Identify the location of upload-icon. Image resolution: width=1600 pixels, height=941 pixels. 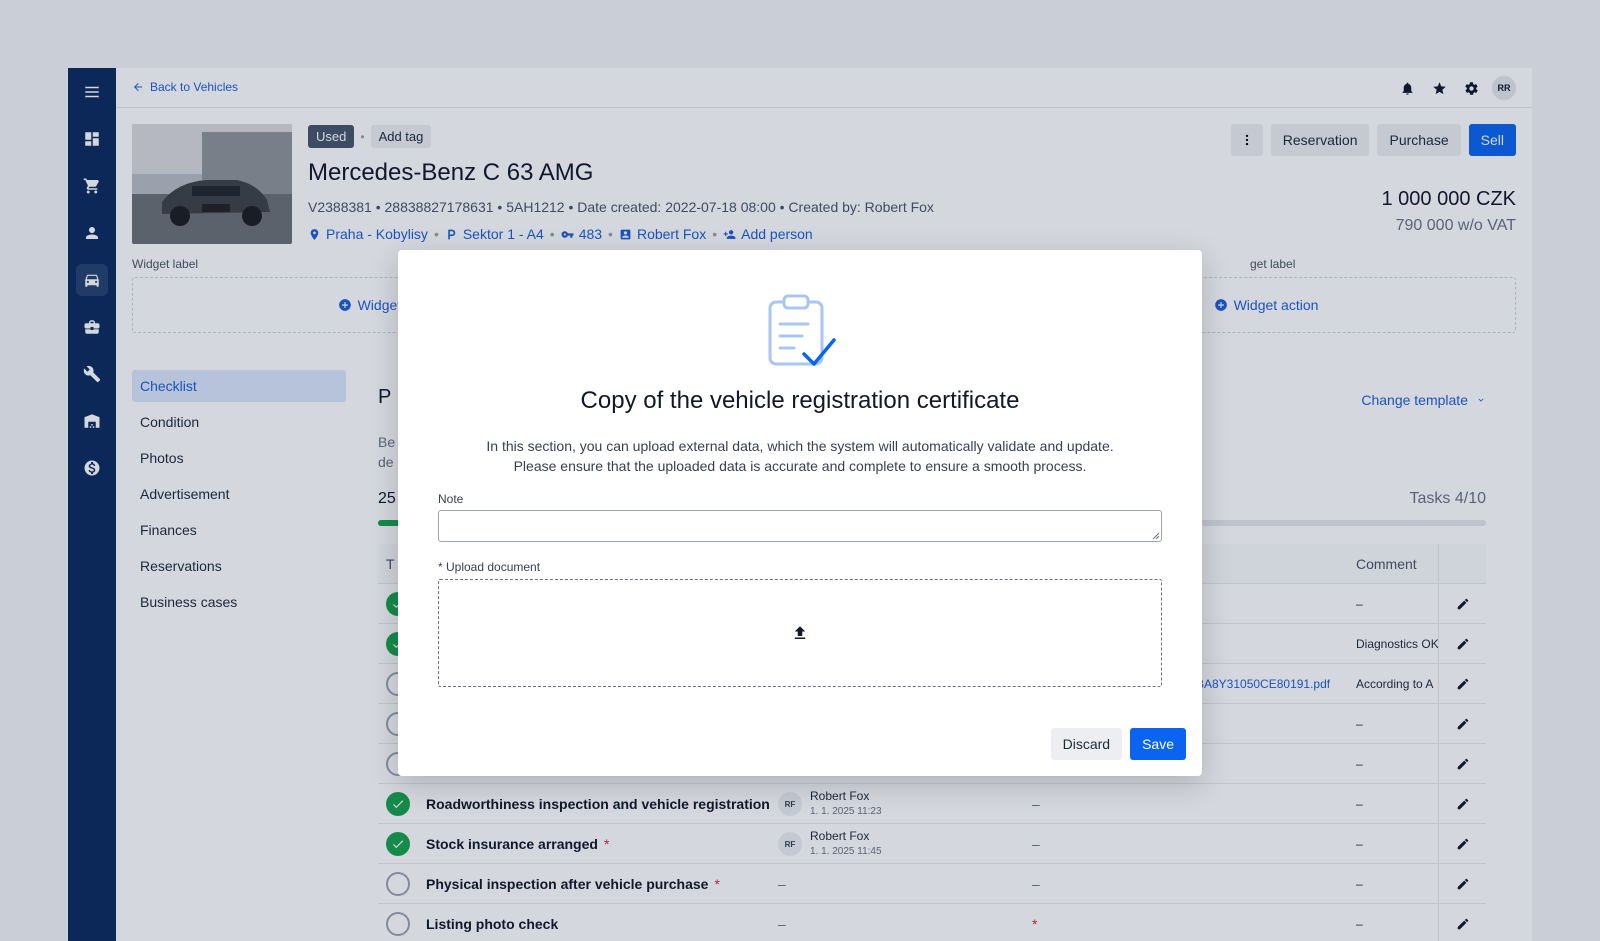
(800, 632).